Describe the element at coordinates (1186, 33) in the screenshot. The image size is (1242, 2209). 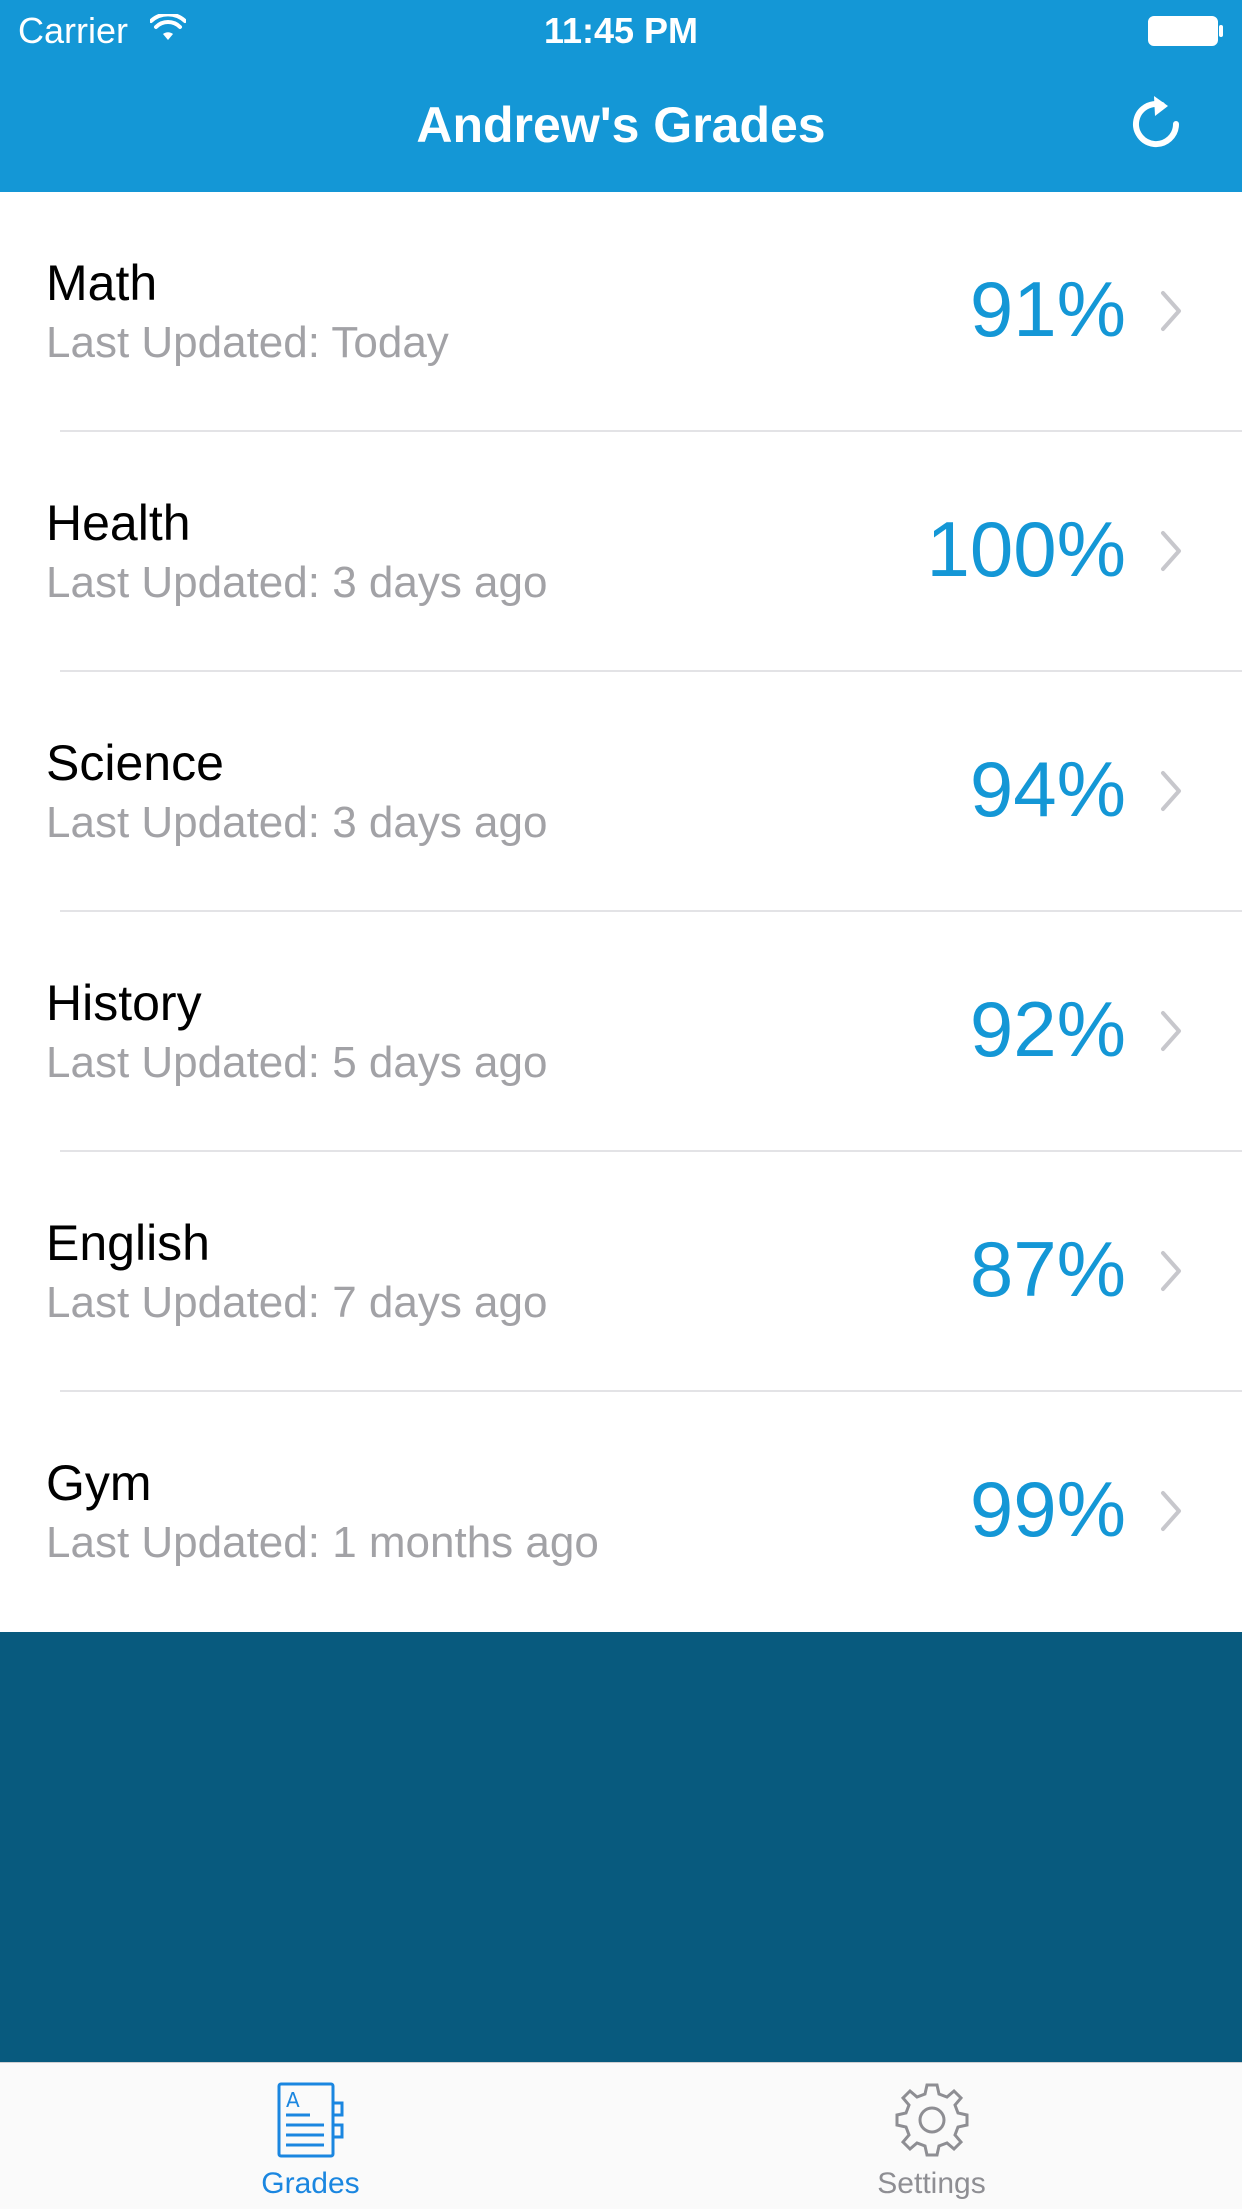
I see `battery-icon` at that location.